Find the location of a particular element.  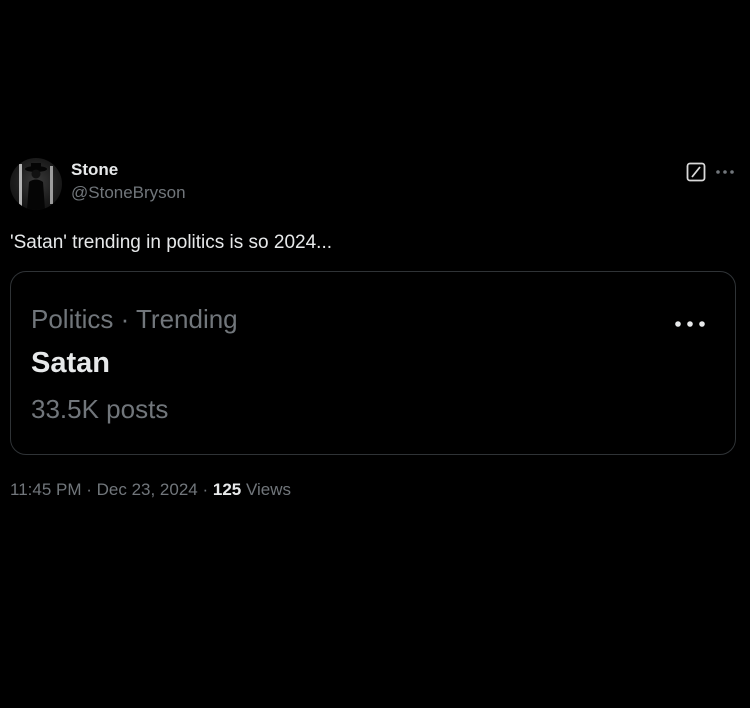

grok-icon is located at coordinates (696, 172).